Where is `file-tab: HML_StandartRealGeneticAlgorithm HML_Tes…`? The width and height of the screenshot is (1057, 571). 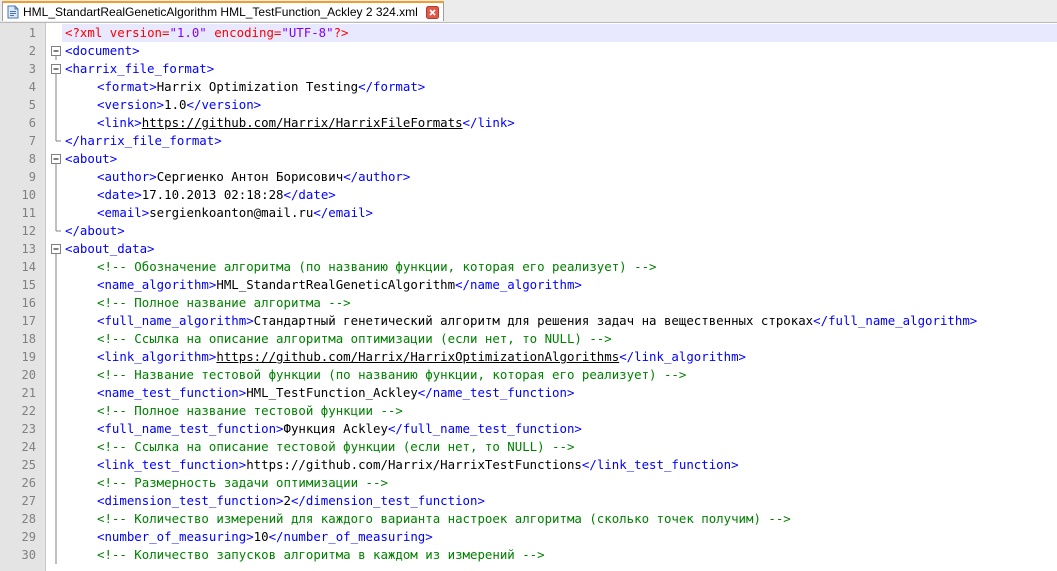 file-tab: HML_StandartRealGeneticAlgorithm HML_Tes… is located at coordinates (223, 11).